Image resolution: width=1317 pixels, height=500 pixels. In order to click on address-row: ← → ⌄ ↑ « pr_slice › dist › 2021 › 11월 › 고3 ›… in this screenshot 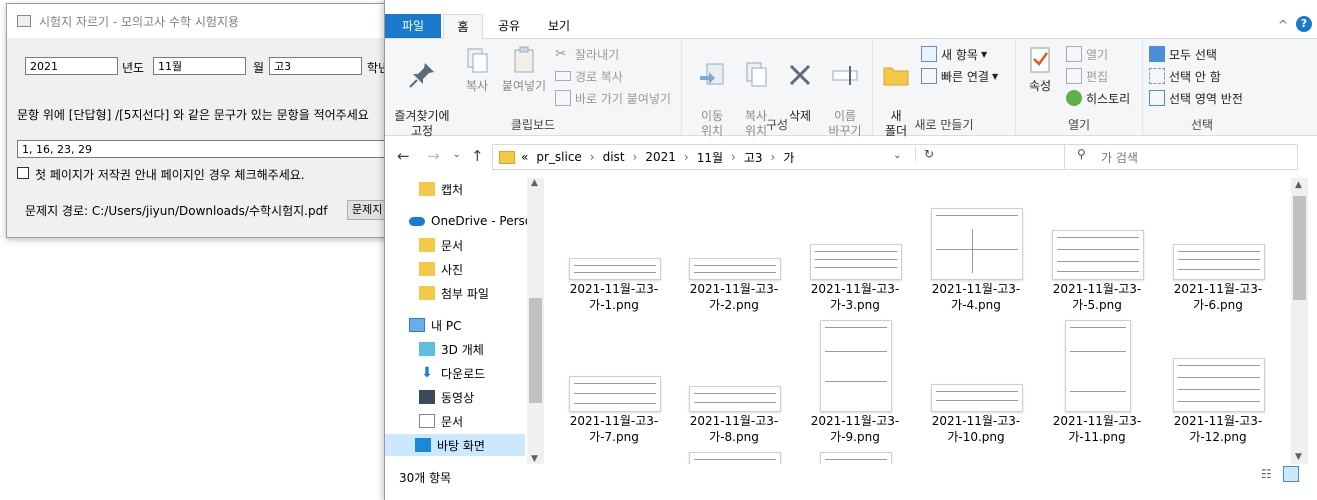, I will do `click(851, 157)`.